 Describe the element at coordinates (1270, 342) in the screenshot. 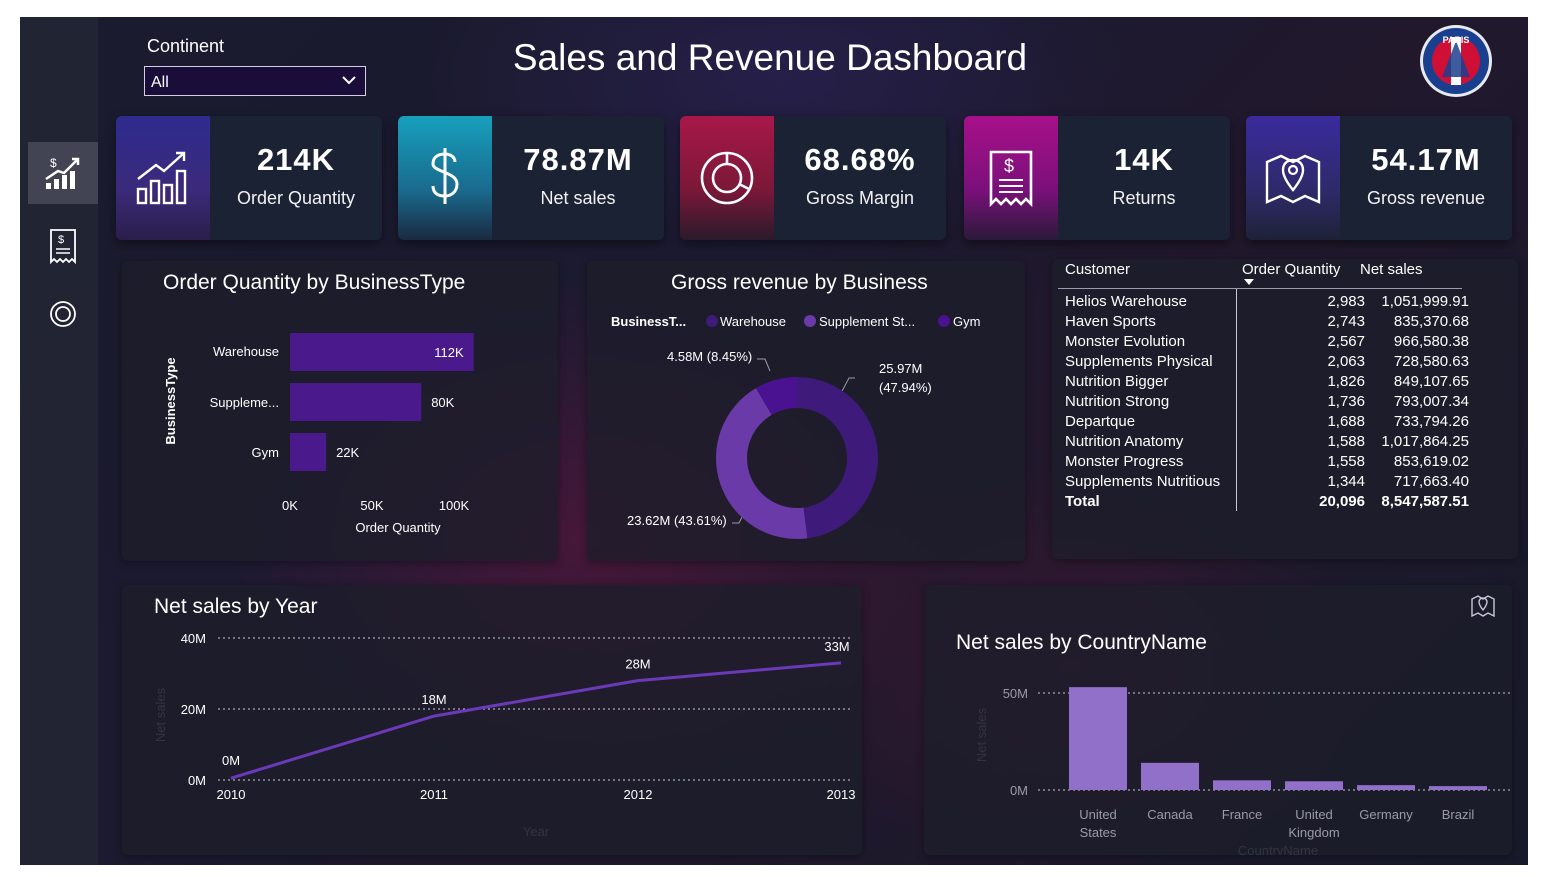

I see `table-row: Monster Evolution 2,567 966,580.38` at that location.